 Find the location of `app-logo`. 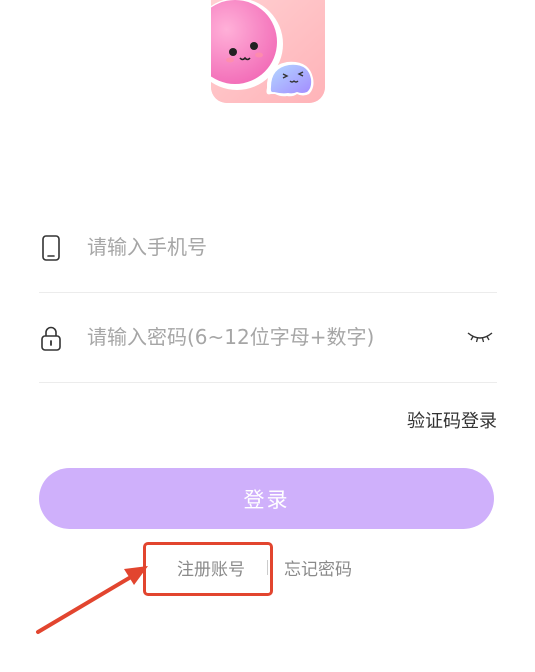

app-logo is located at coordinates (268, 51).